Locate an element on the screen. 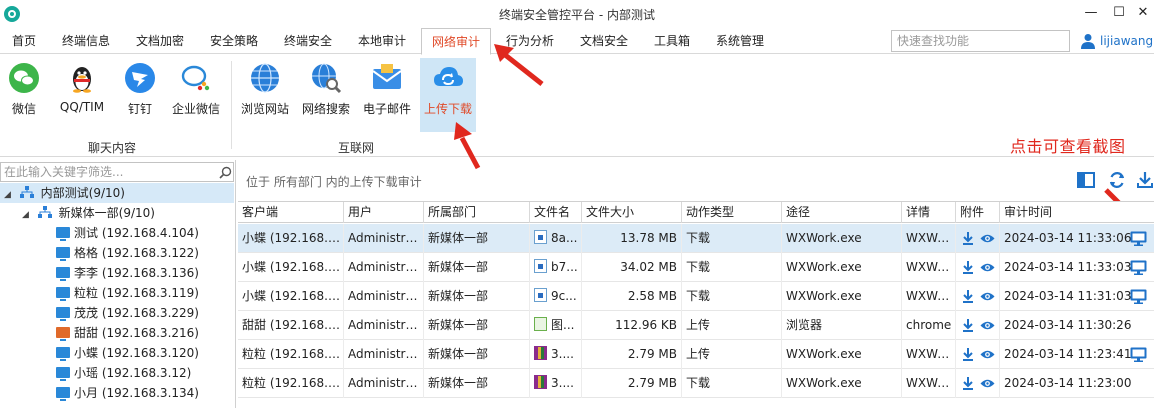 Image resolution: width=1154 pixels, height=408 pixels. menu-terminal-security: 终端安全 is located at coordinates (308, 41).